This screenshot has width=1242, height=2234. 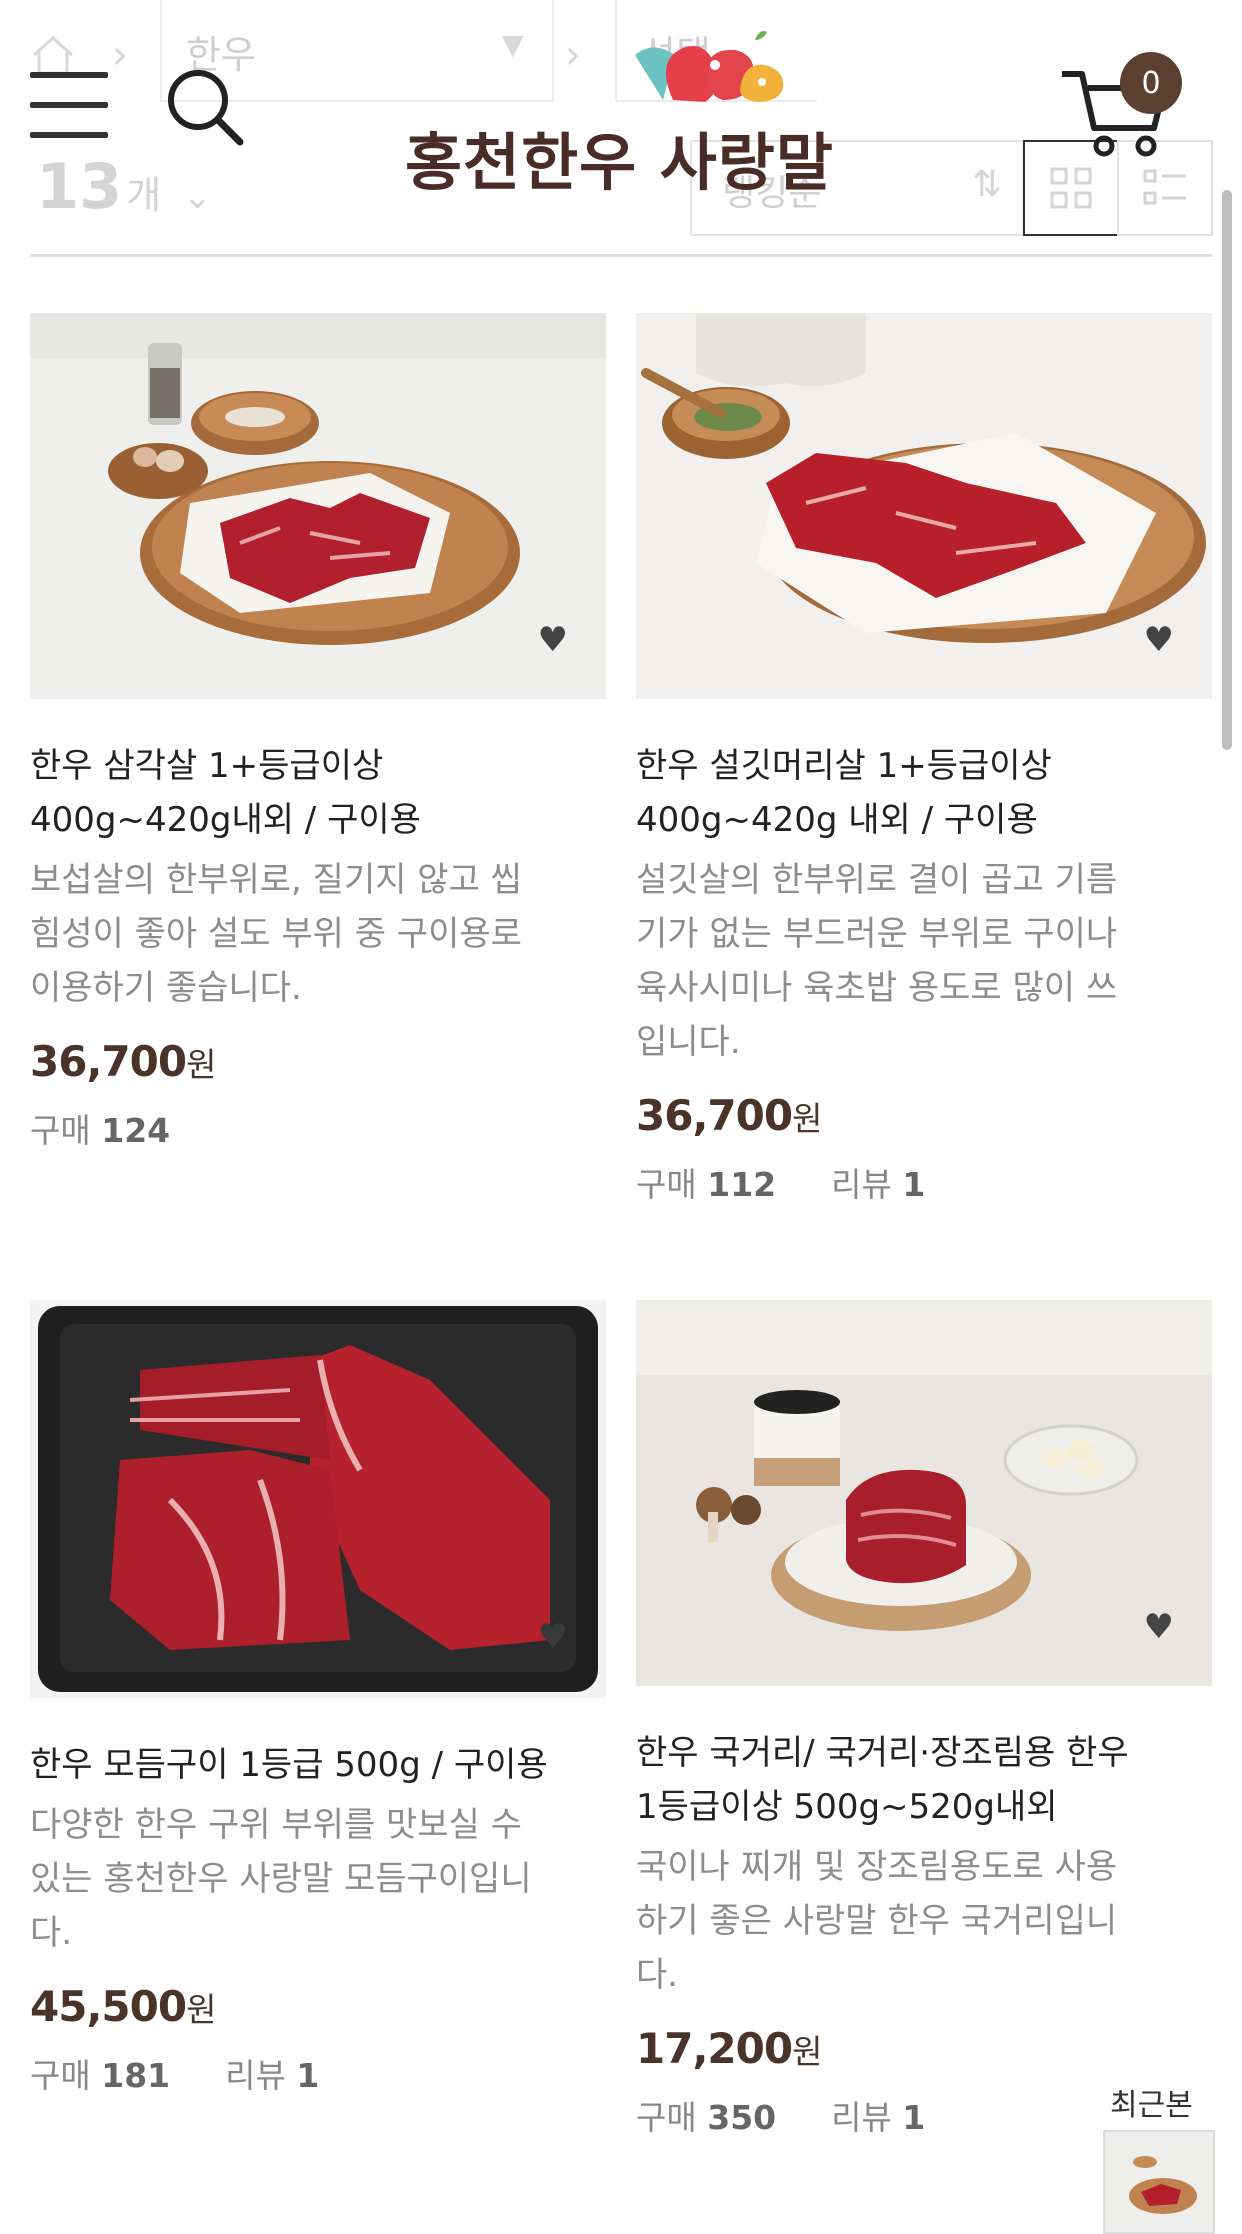 What do you see at coordinates (318, 2006) in the screenshot?
I see `product-price: 45,500원` at bounding box center [318, 2006].